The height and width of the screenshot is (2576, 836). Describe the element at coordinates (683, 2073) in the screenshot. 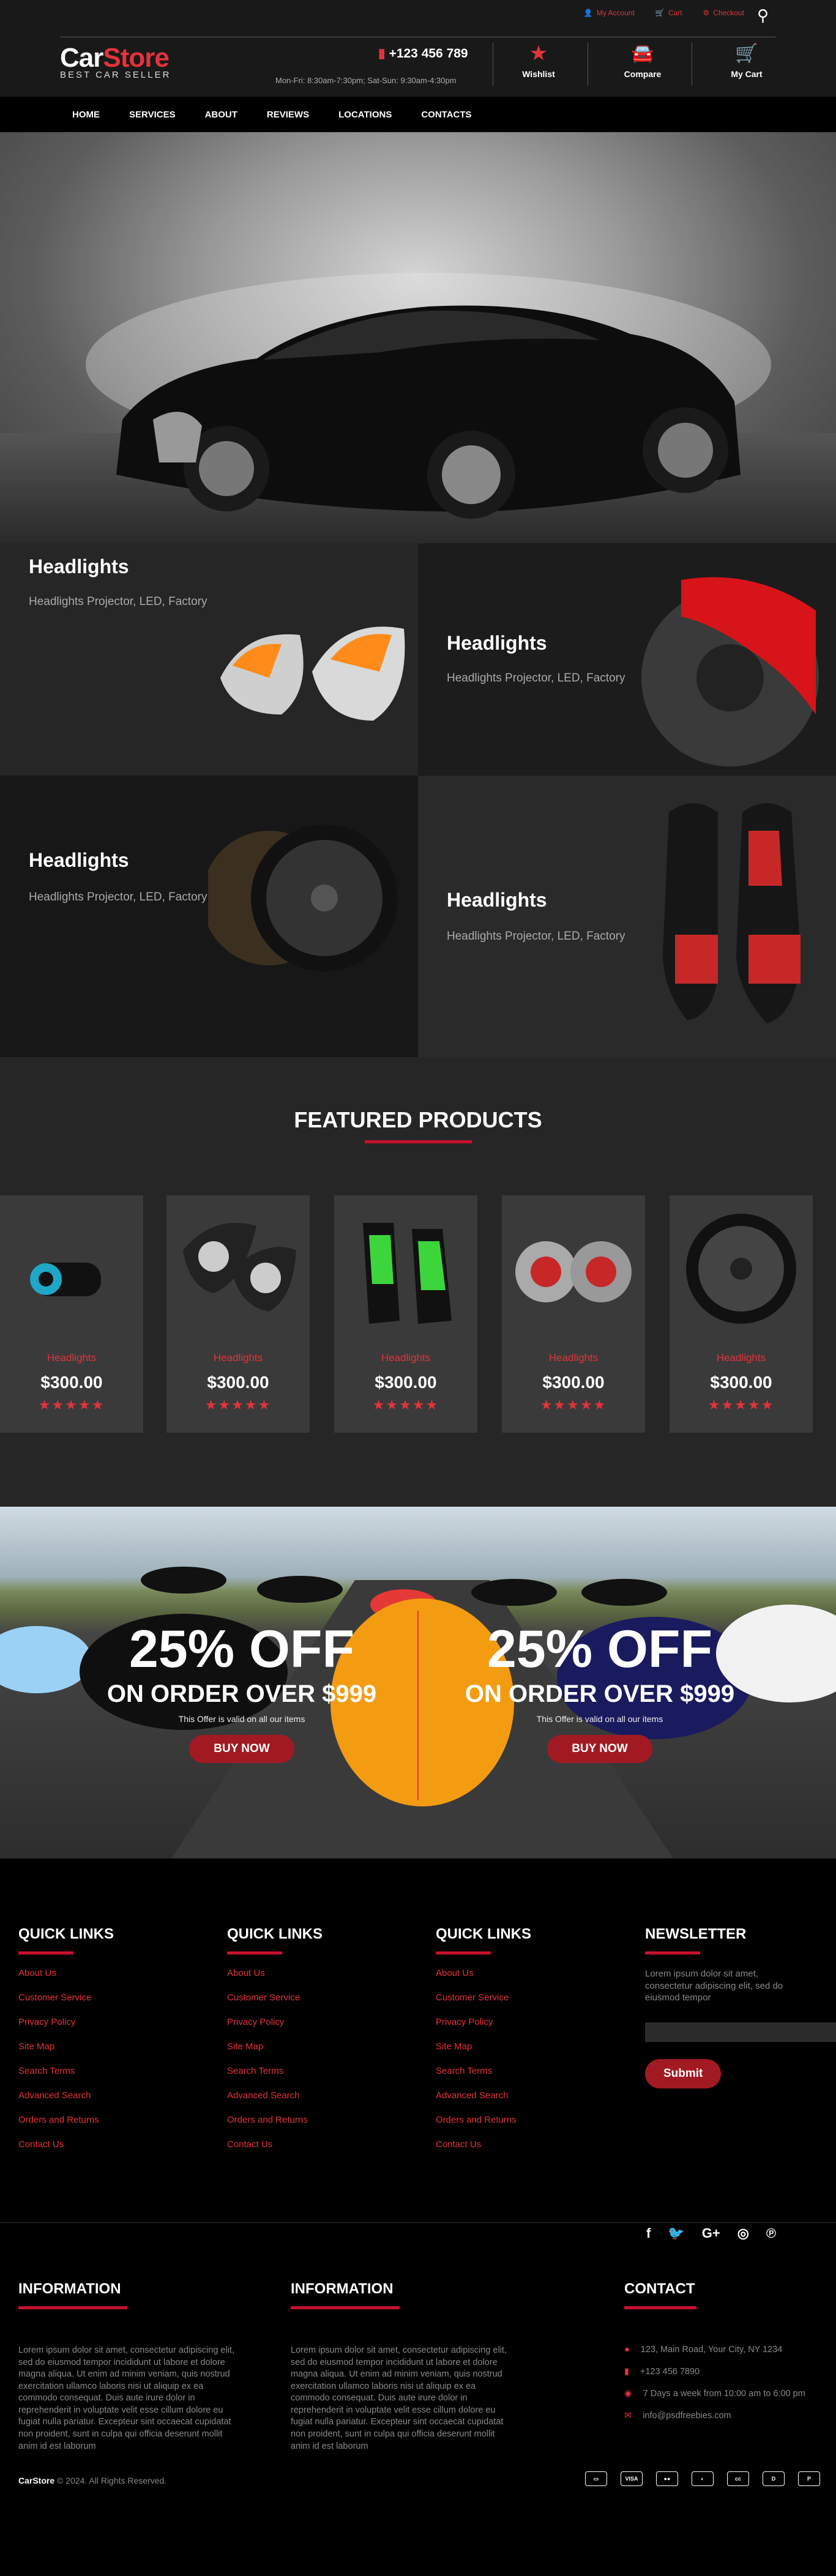

I see `submit-button: Submit` at that location.